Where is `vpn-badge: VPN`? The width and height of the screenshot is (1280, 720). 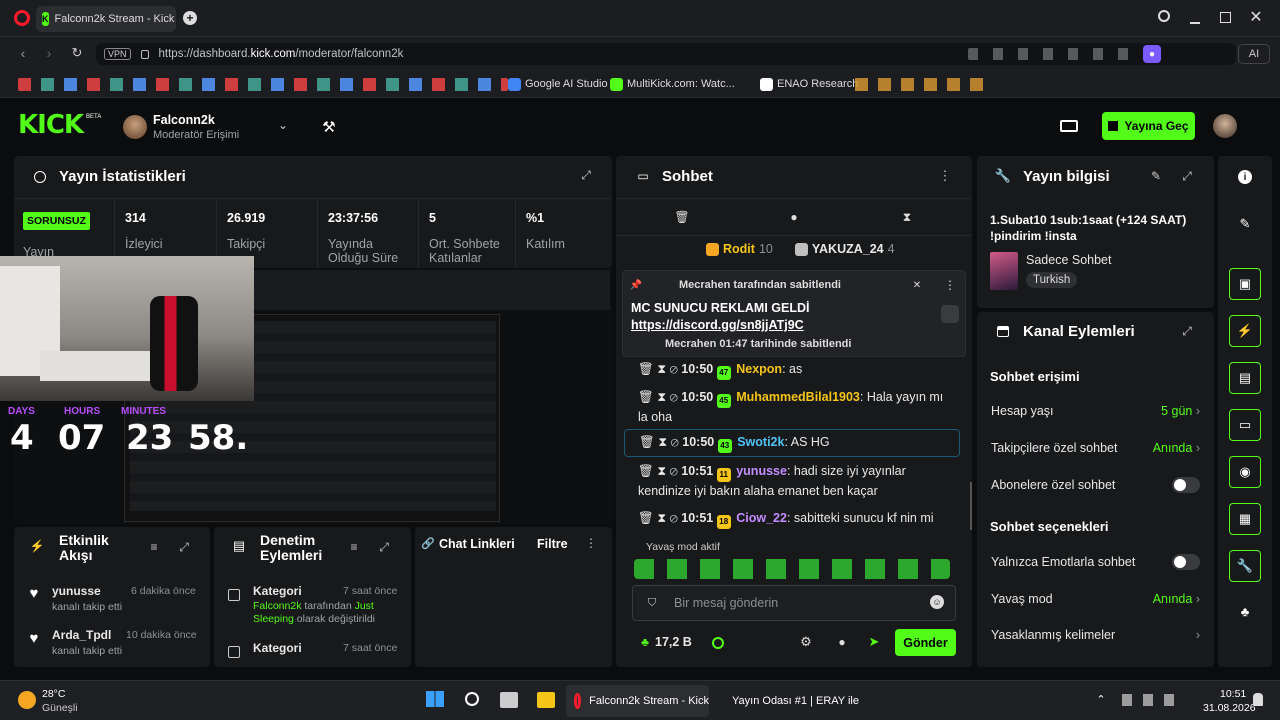
vpn-badge: VPN is located at coordinates (117, 54).